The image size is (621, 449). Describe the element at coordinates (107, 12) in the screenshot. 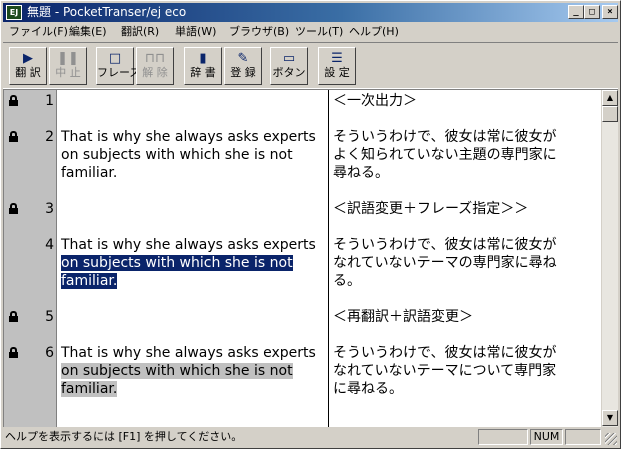

I see `window-title: 無題 - PocketTranser/ej eco` at that location.